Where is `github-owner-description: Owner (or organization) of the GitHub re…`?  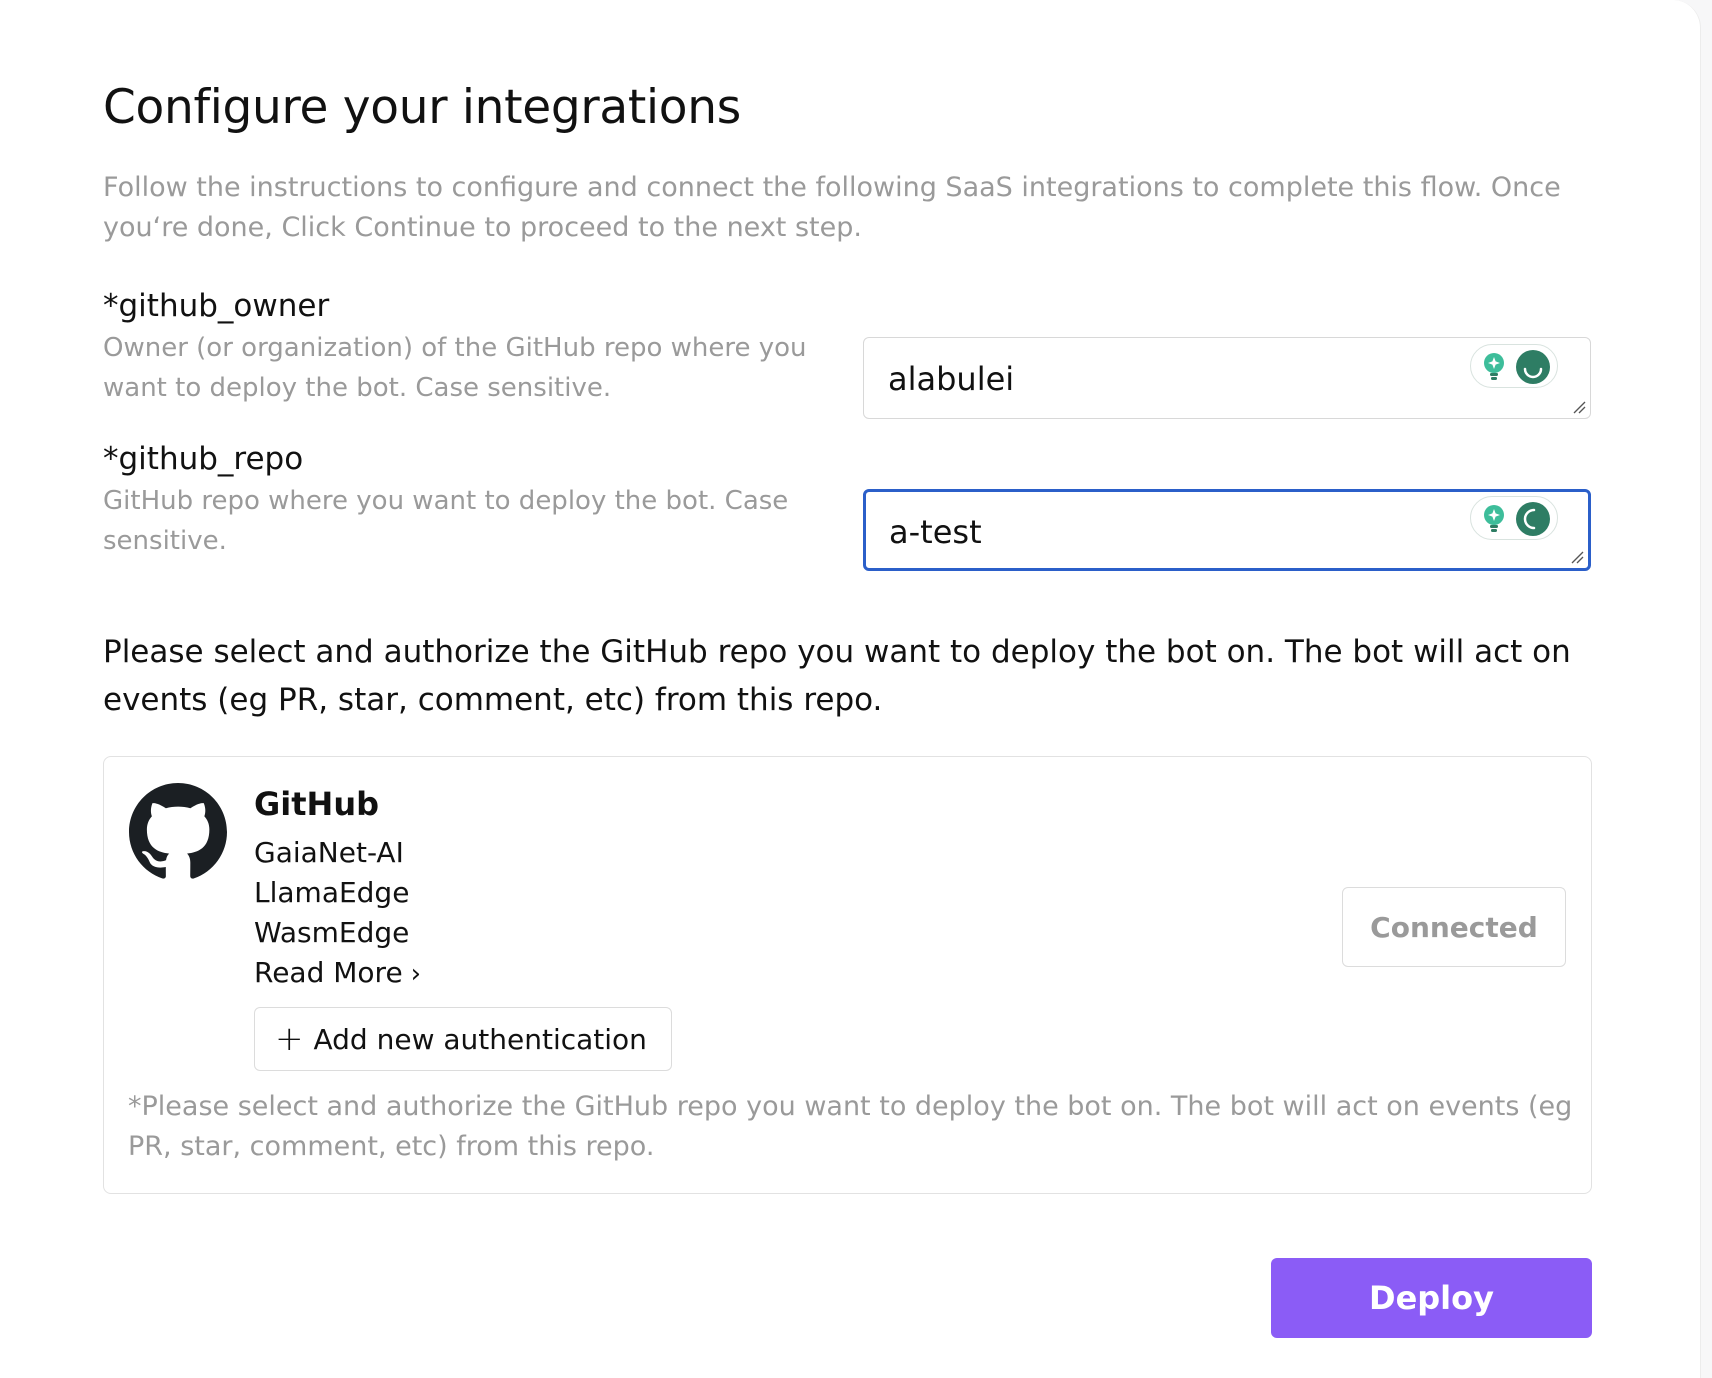 github-owner-description: Owner (or organization) of the GitHub re… is located at coordinates (455, 368).